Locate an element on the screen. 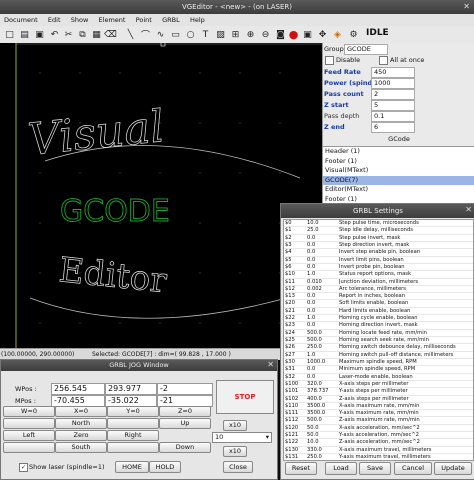  left-button: Left is located at coordinates (29, 435).